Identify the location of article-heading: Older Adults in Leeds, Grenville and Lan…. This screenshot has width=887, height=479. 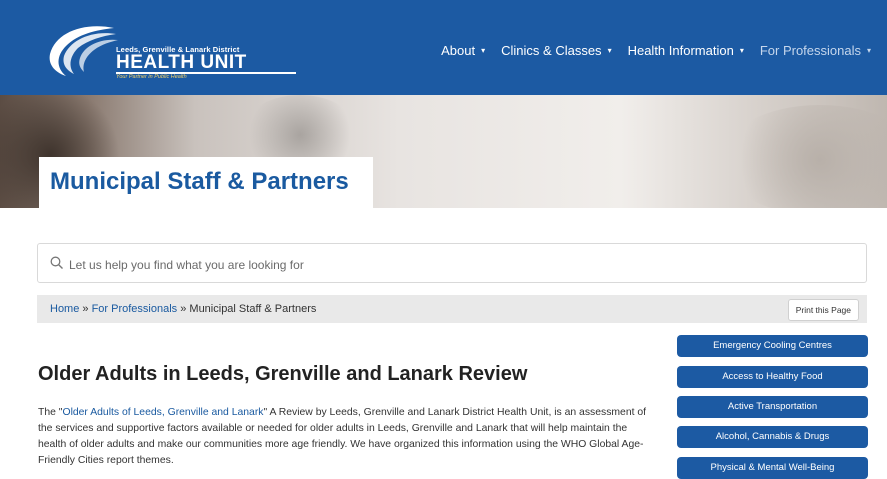
(283, 374).